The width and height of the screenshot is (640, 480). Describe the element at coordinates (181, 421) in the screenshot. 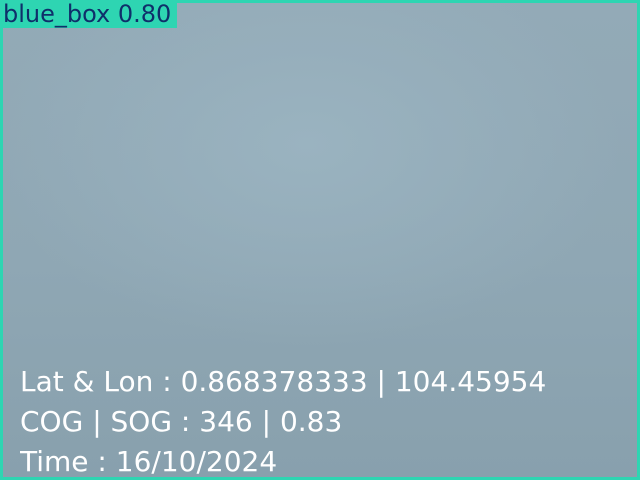

I see `cog-sog-readout: COG | SOG : 346 | 0.83` at that location.